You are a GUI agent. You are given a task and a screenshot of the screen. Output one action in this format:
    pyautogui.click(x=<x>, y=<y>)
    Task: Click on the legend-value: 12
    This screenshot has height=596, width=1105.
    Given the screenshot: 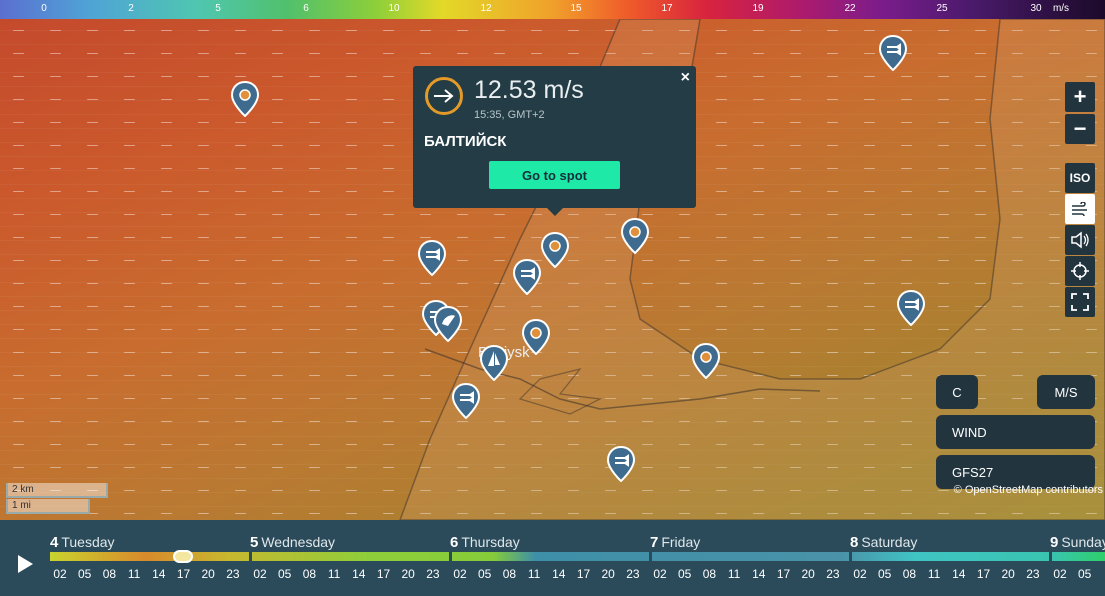 What is the action you would take?
    pyautogui.click(x=486, y=8)
    